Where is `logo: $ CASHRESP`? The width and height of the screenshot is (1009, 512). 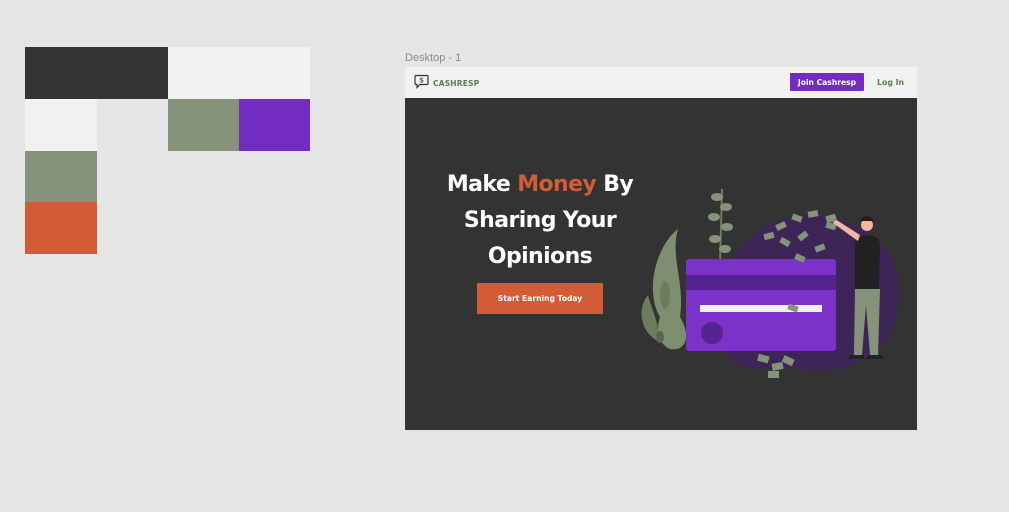
logo: $ CASHRESP is located at coordinates (446, 83).